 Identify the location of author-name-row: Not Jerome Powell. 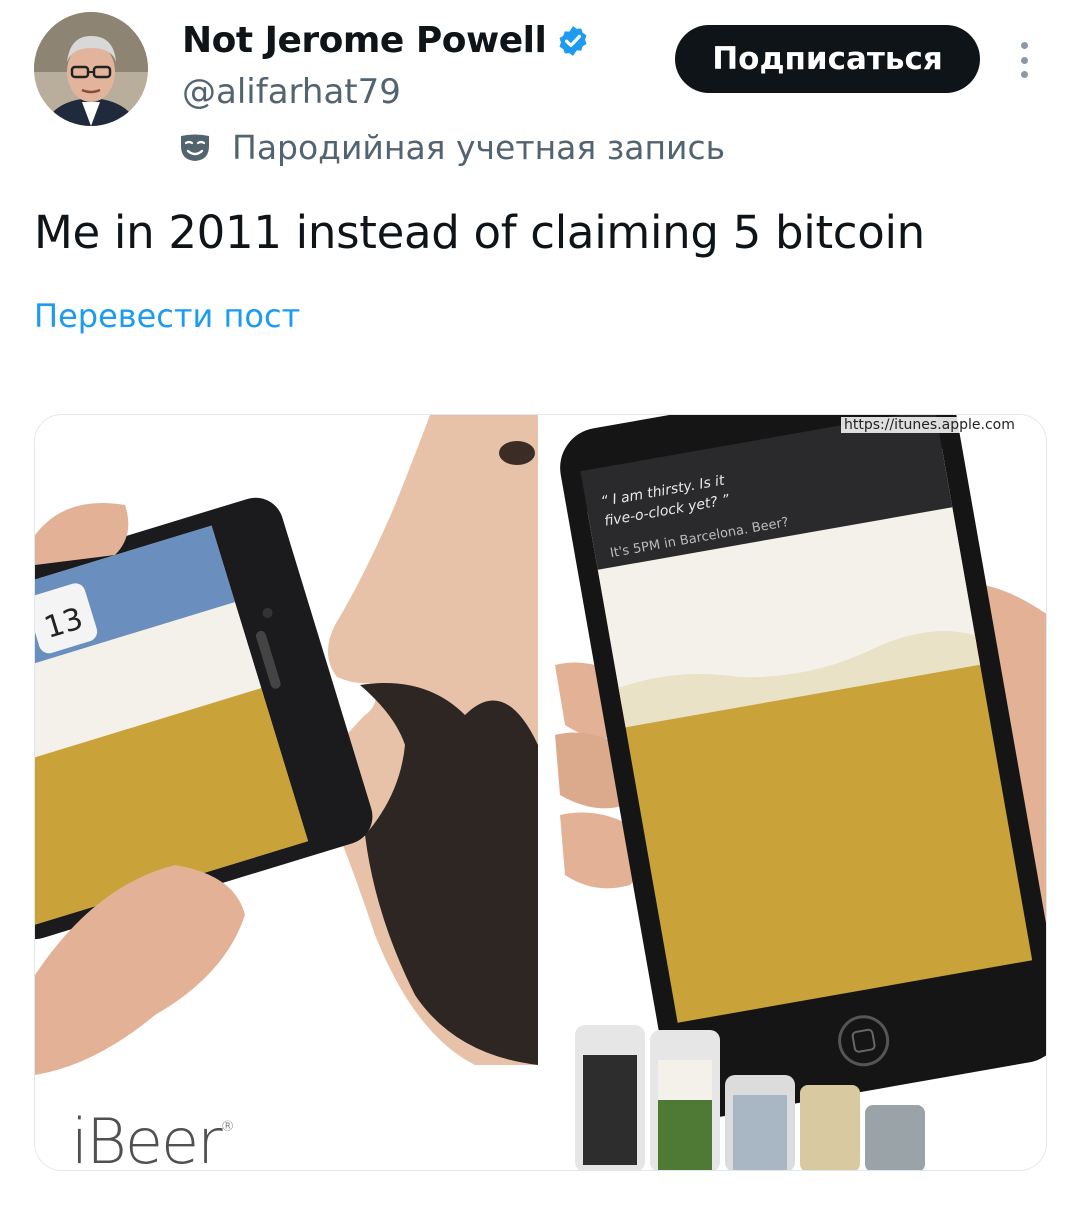
(386, 40).